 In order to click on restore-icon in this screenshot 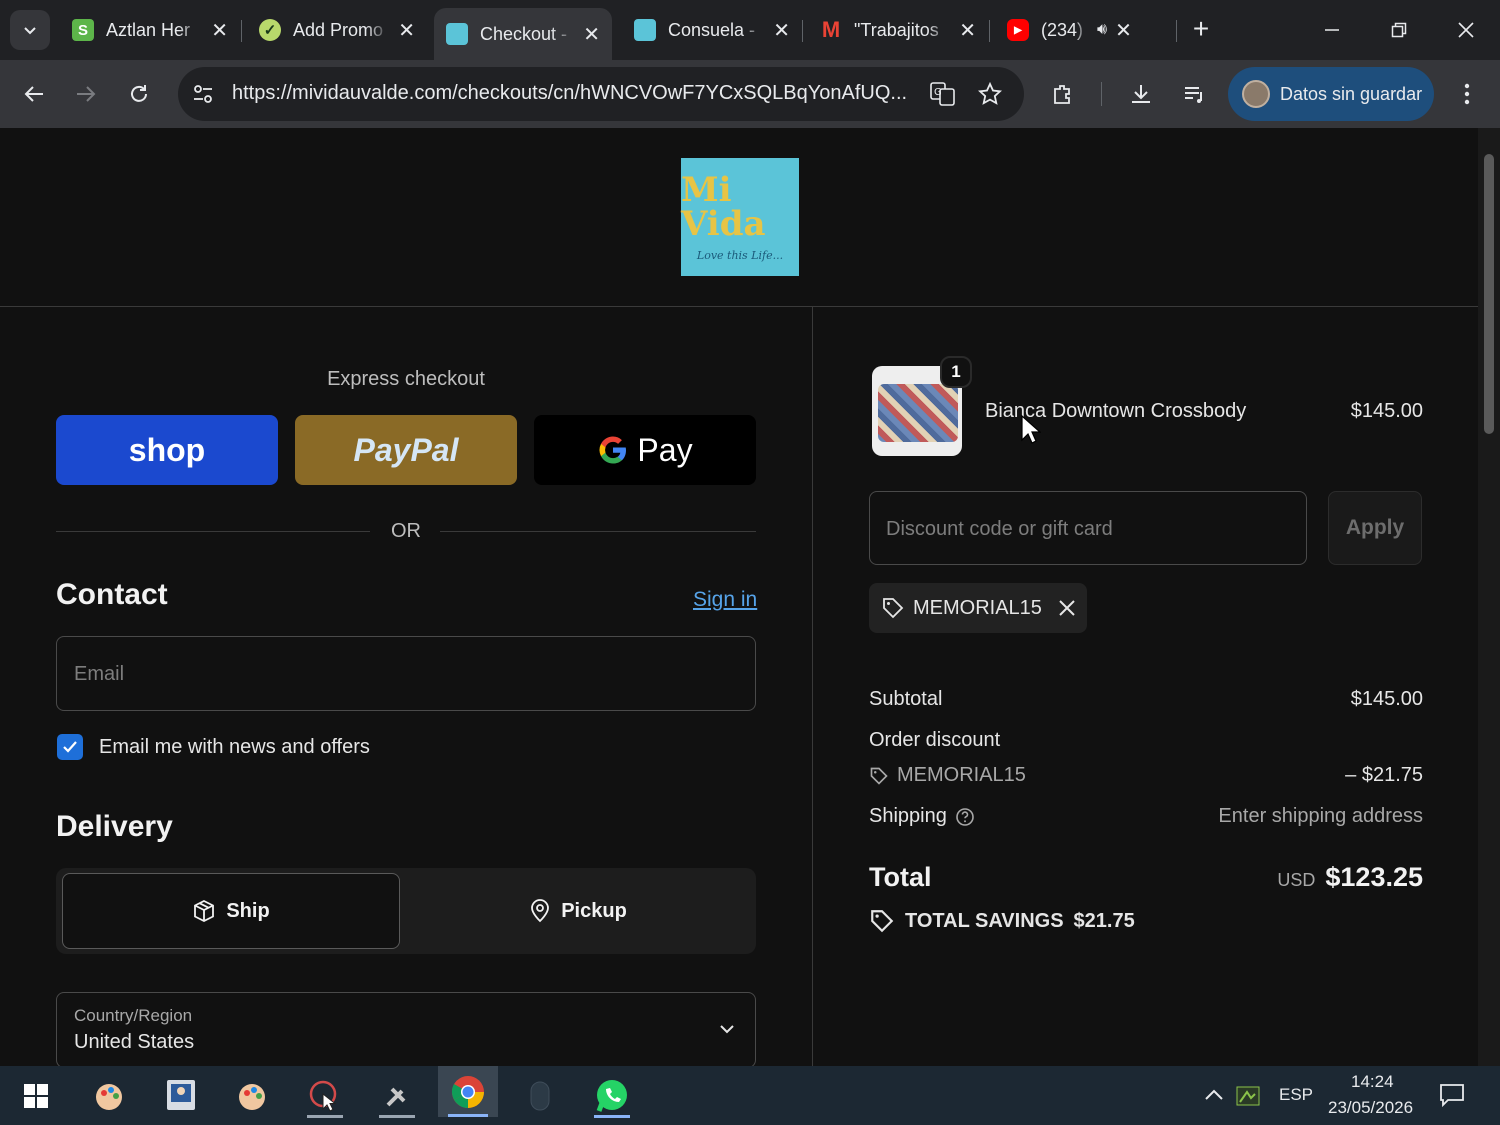, I will do `click(1399, 30)`.